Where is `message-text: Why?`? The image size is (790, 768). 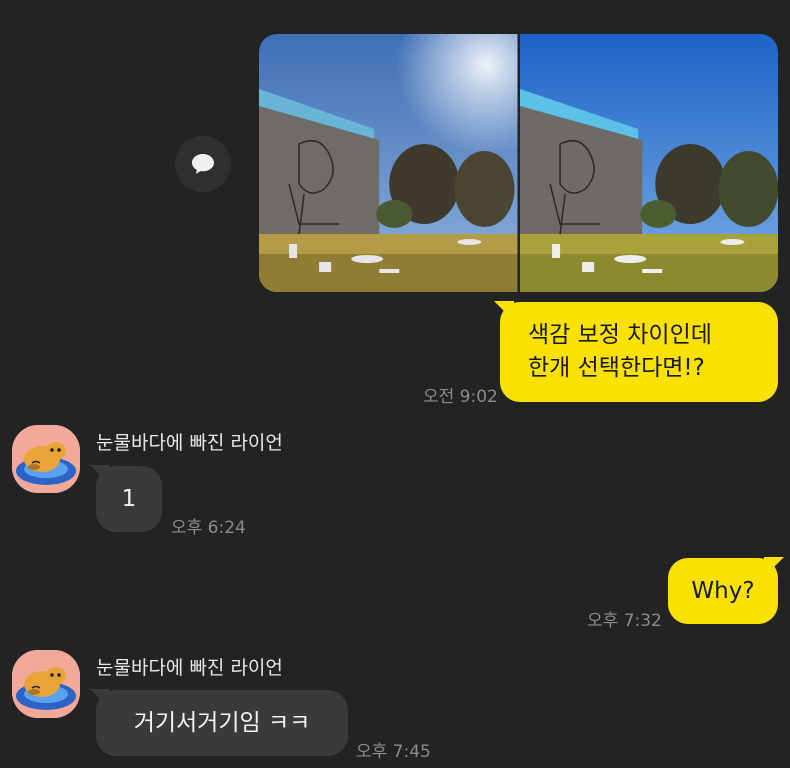 message-text: Why? is located at coordinates (723, 590).